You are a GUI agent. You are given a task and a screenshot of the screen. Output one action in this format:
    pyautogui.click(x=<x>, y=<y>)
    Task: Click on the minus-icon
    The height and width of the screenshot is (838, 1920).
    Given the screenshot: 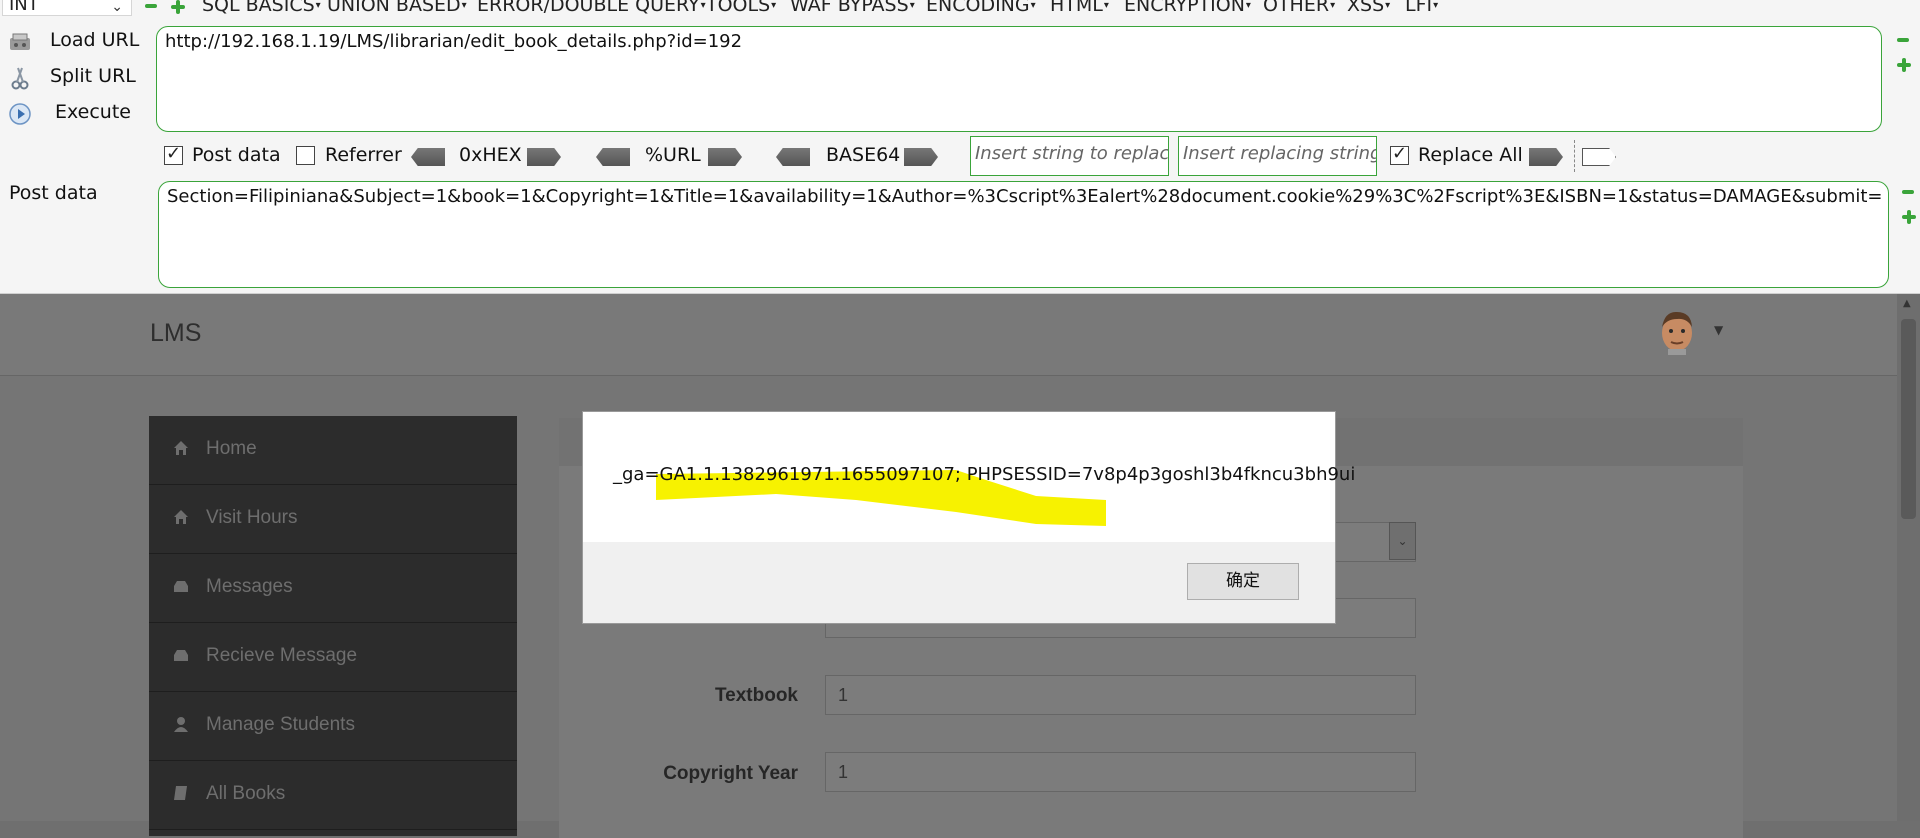 What is the action you would take?
    pyautogui.click(x=151, y=6)
    